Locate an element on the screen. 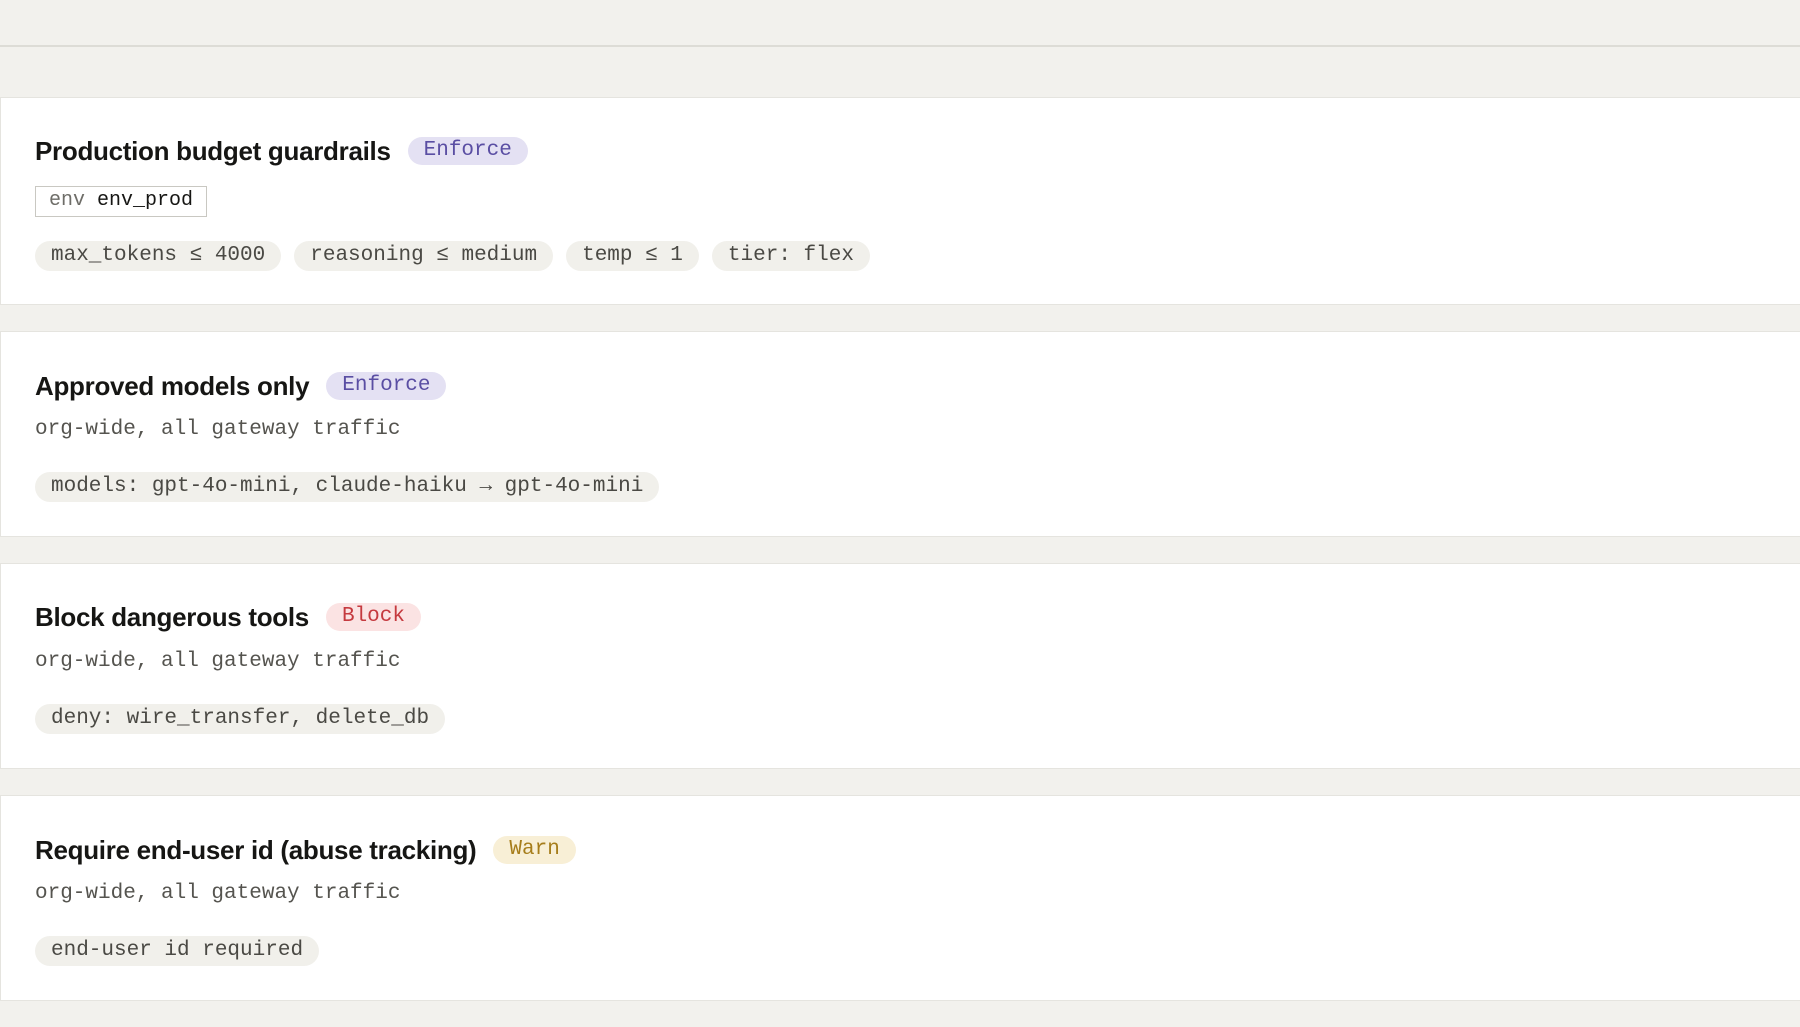 The width and height of the screenshot is (1800, 1027). policy-title: Production budget guardrails is located at coordinates (213, 151).